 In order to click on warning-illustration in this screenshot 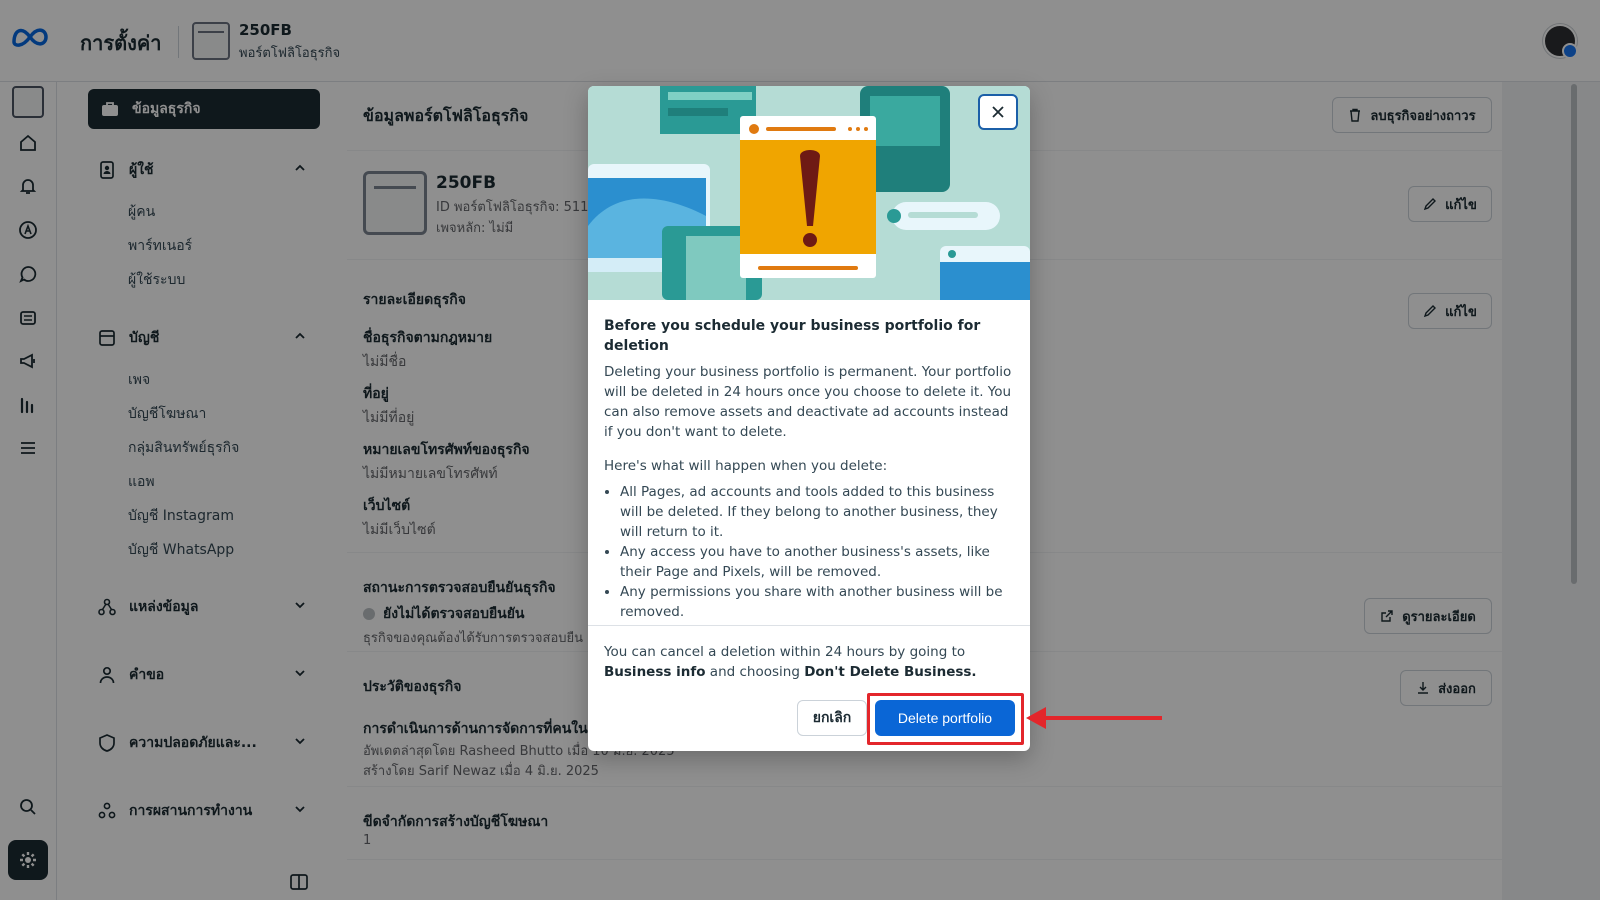, I will do `click(809, 193)`.